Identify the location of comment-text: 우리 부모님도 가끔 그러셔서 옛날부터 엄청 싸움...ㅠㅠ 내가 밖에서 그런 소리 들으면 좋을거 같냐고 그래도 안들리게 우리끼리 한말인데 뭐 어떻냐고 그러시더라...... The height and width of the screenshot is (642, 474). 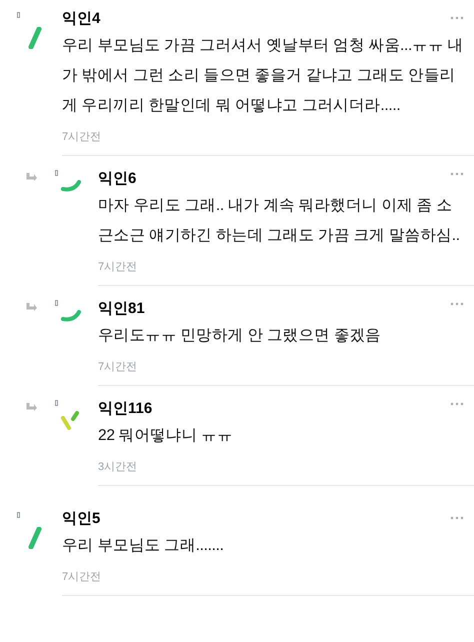
(263, 76).